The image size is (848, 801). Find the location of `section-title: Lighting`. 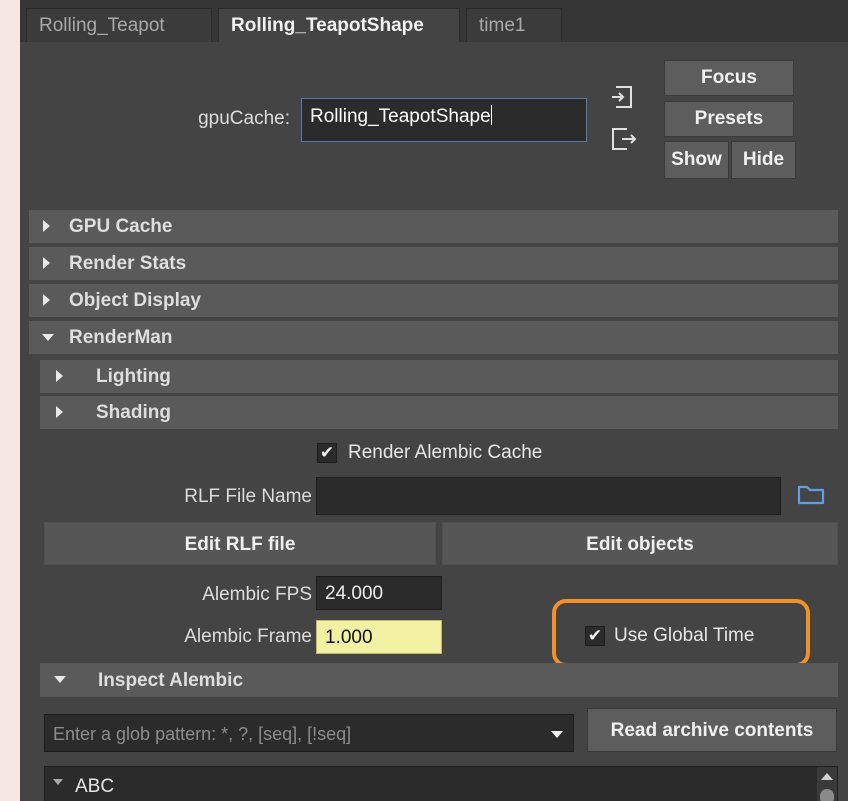

section-title: Lighting is located at coordinates (133, 376).